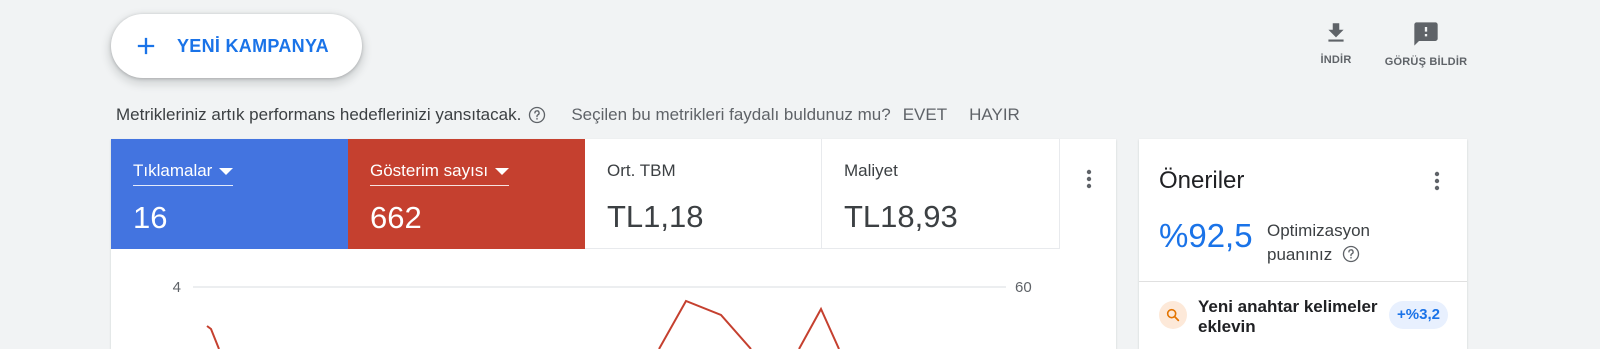 The height and width of the screenshot is (349, 1600). Describe the element at coordinates (173, 170) in the screenshot. I see `metric-clicks-label-text: Tıklamalar` at that location.